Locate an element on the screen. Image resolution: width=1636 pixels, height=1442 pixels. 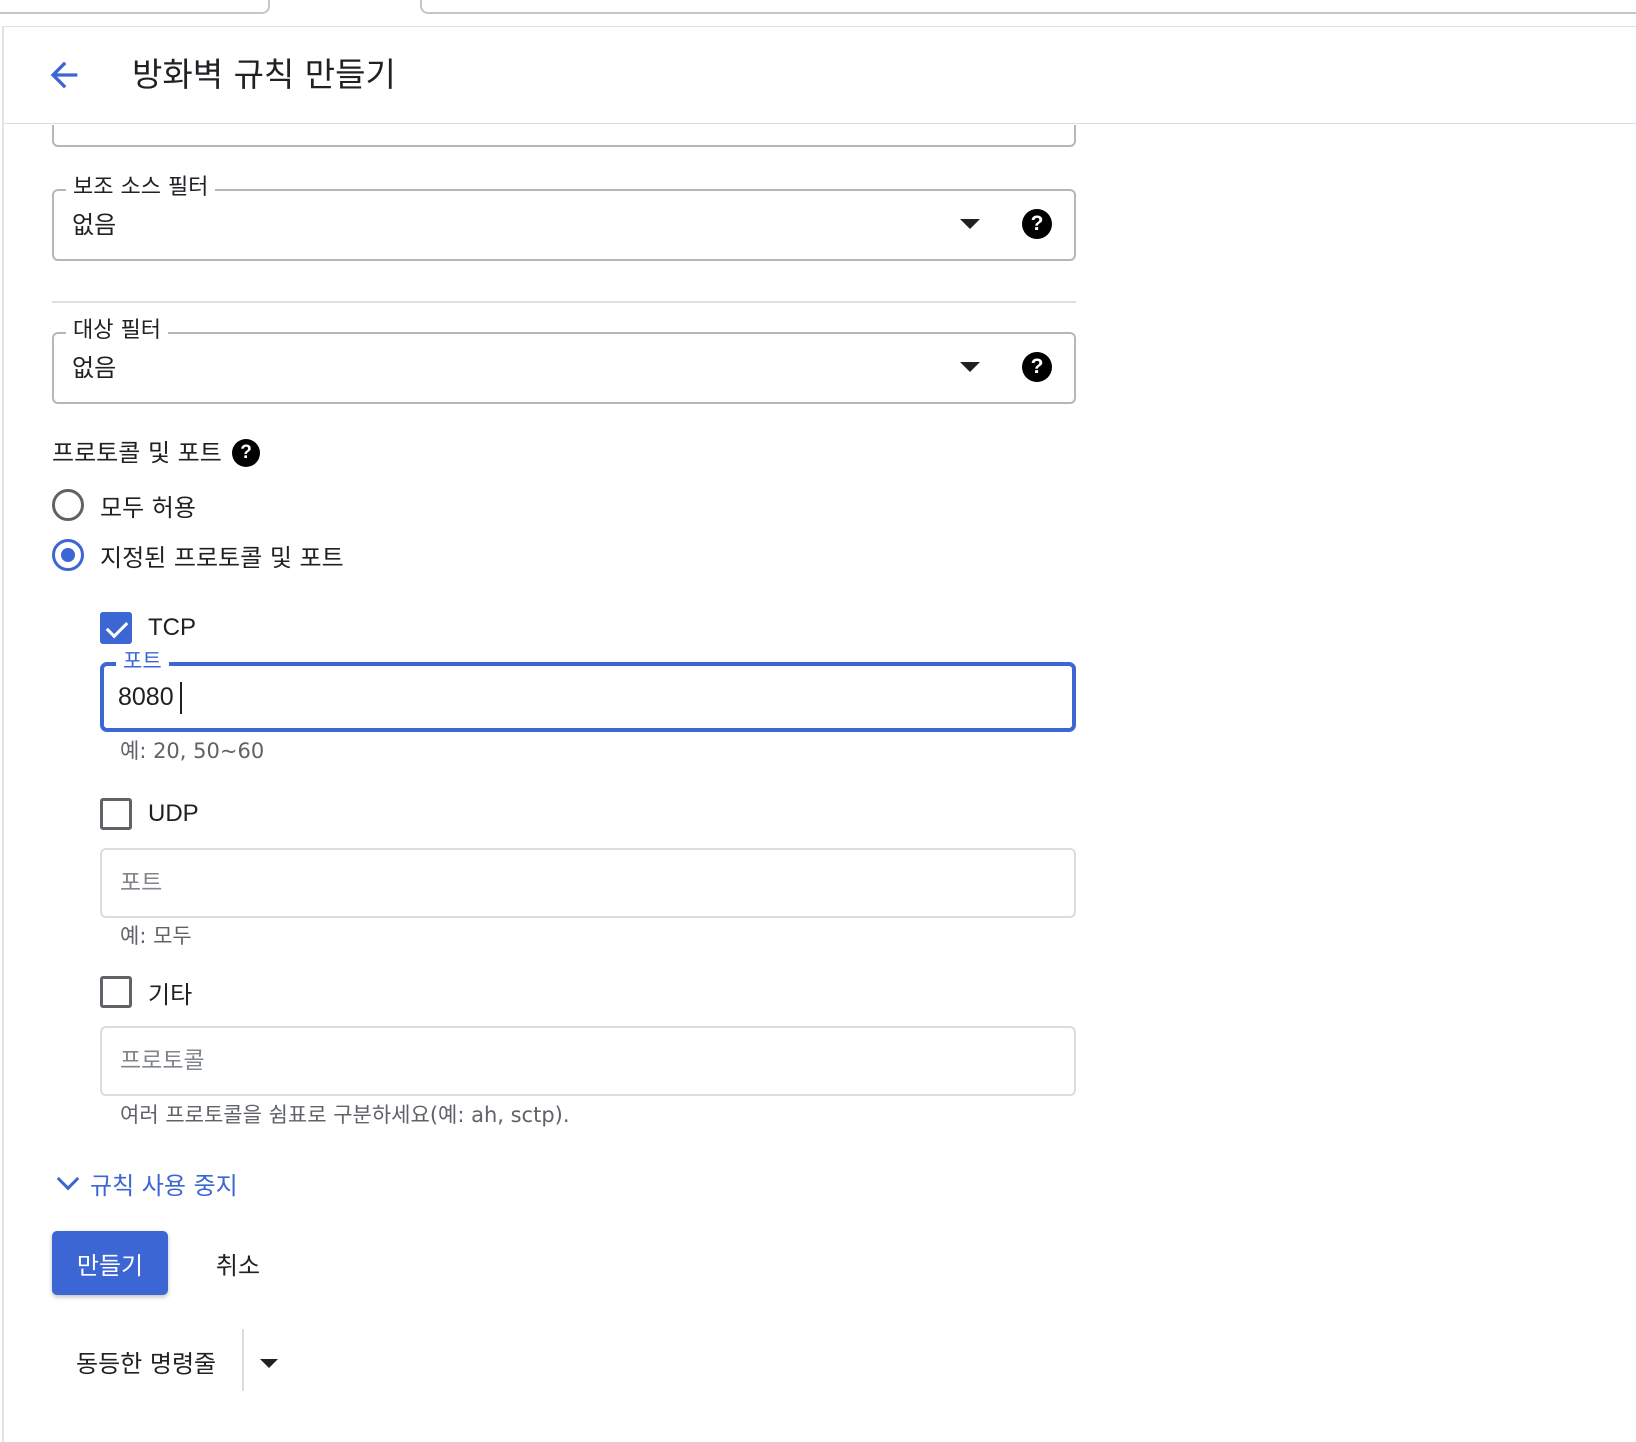
radio-button-checked is located at coordinates (68, 555).